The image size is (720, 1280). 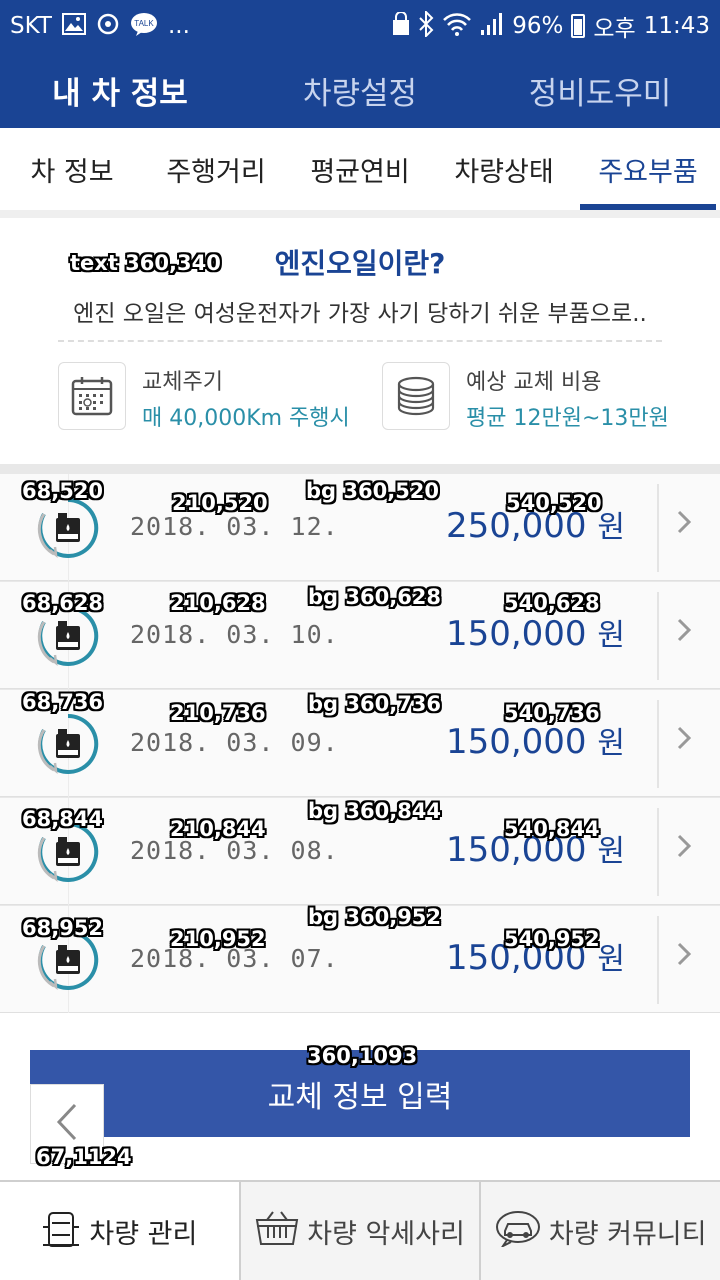 What do you see at coordinates (360, 26) in the screenshot?
I see `status-bar: SKT TALK ... 96% 오후 11:43` at bounding box center [360, 26].